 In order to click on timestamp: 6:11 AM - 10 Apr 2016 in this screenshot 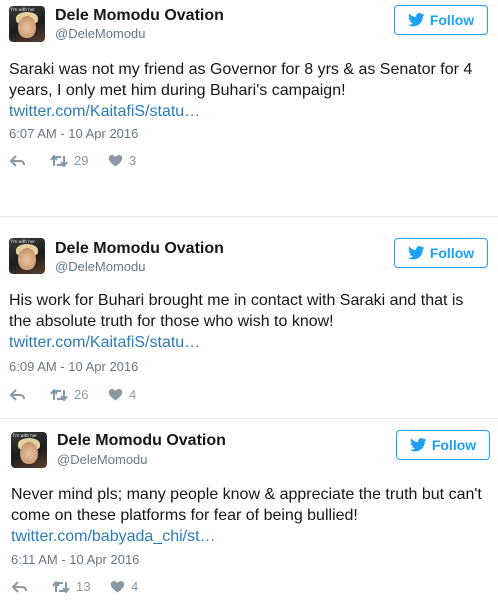, I will do `click(75, 559)`.